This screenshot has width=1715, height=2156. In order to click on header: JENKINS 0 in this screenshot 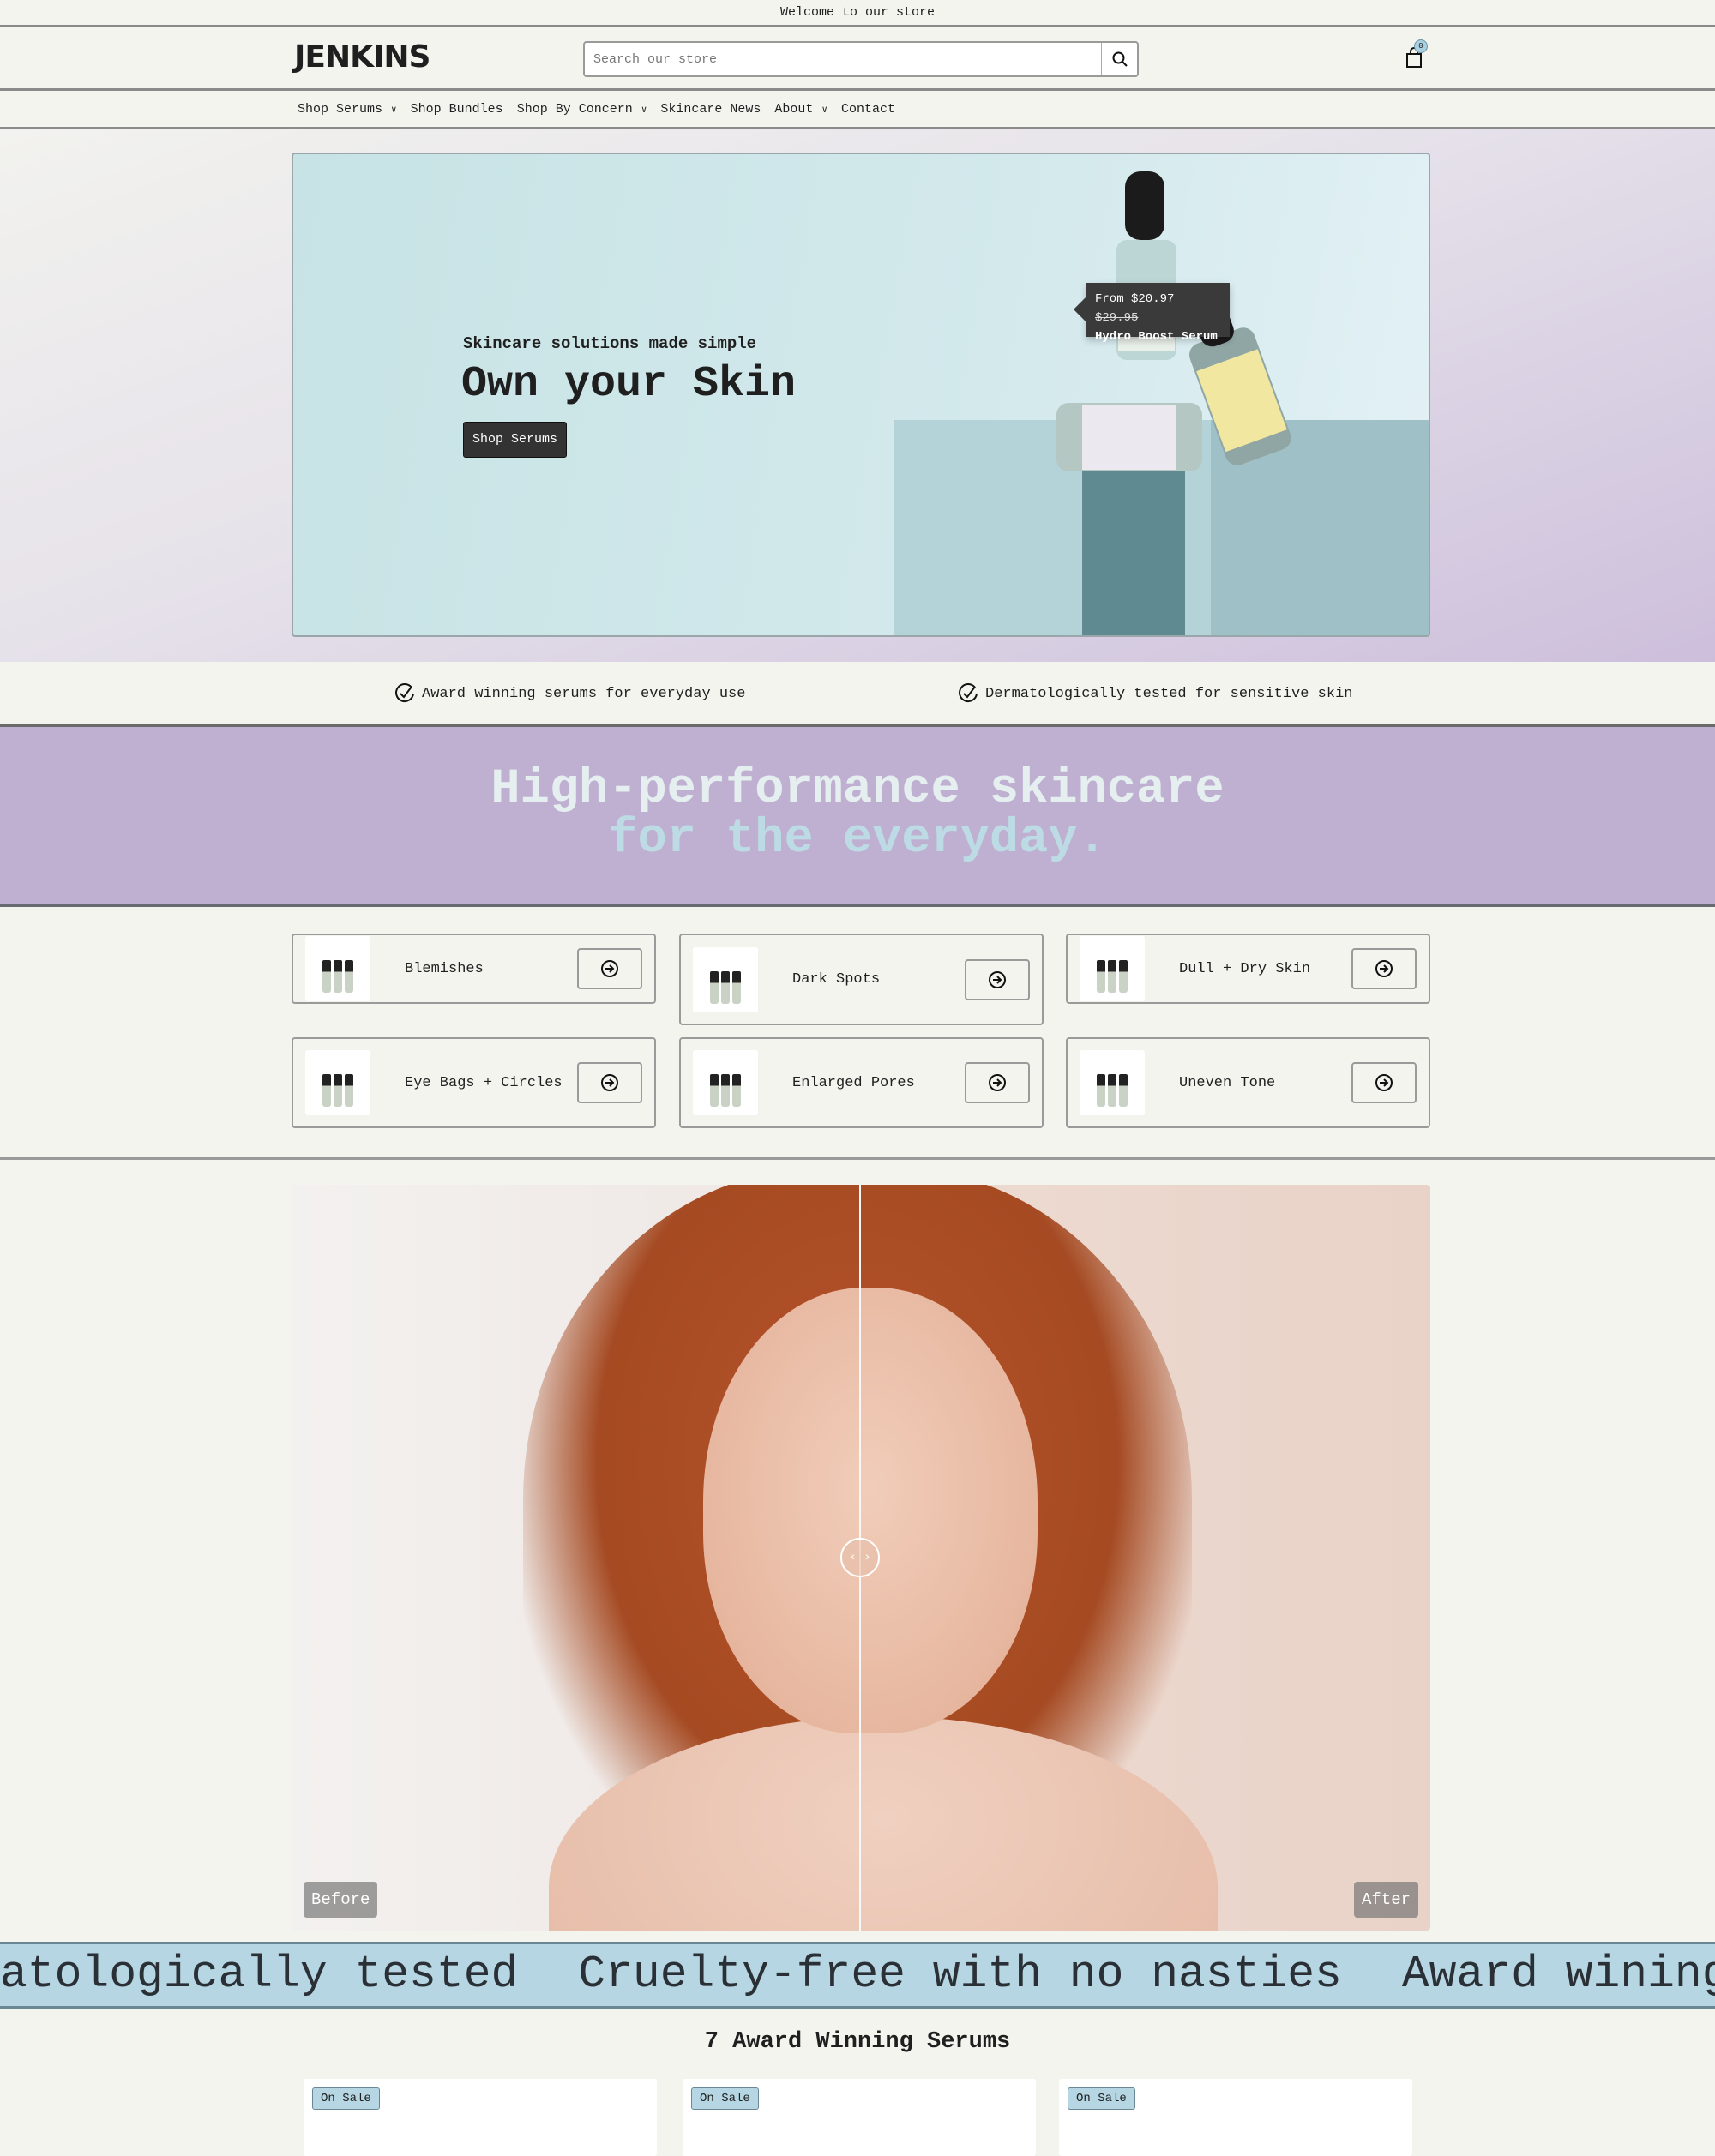, I will do `click(857, 59)`.